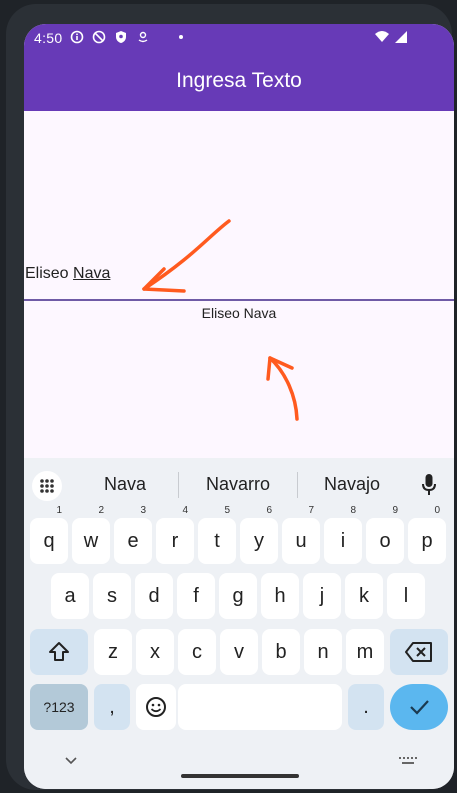 The image size is (457, 793). I want to click on key-a: a, so click(70, 596).